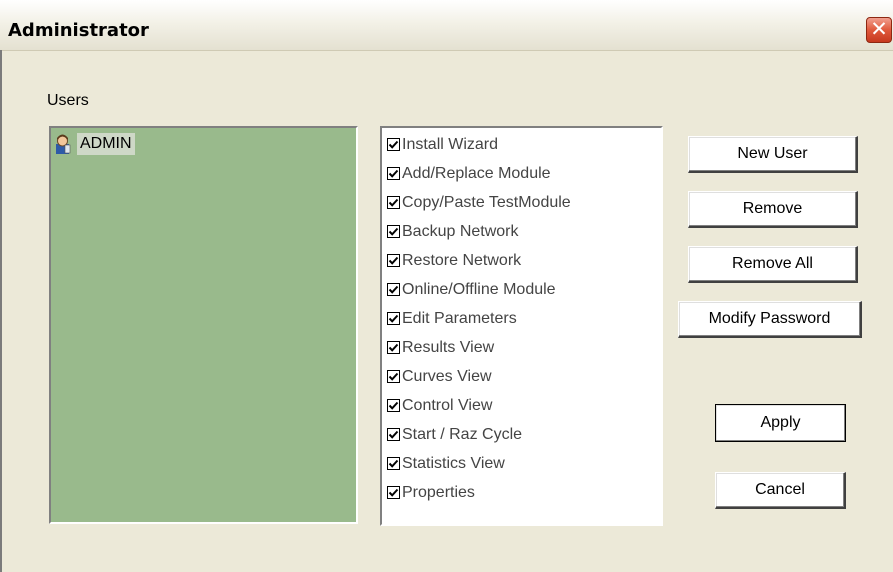 The image size is (893, 572). What do you see at coordinates (780, 490) in the screenshot?
I see `cancel-button: Cancel` at bounding box center [780, 490].